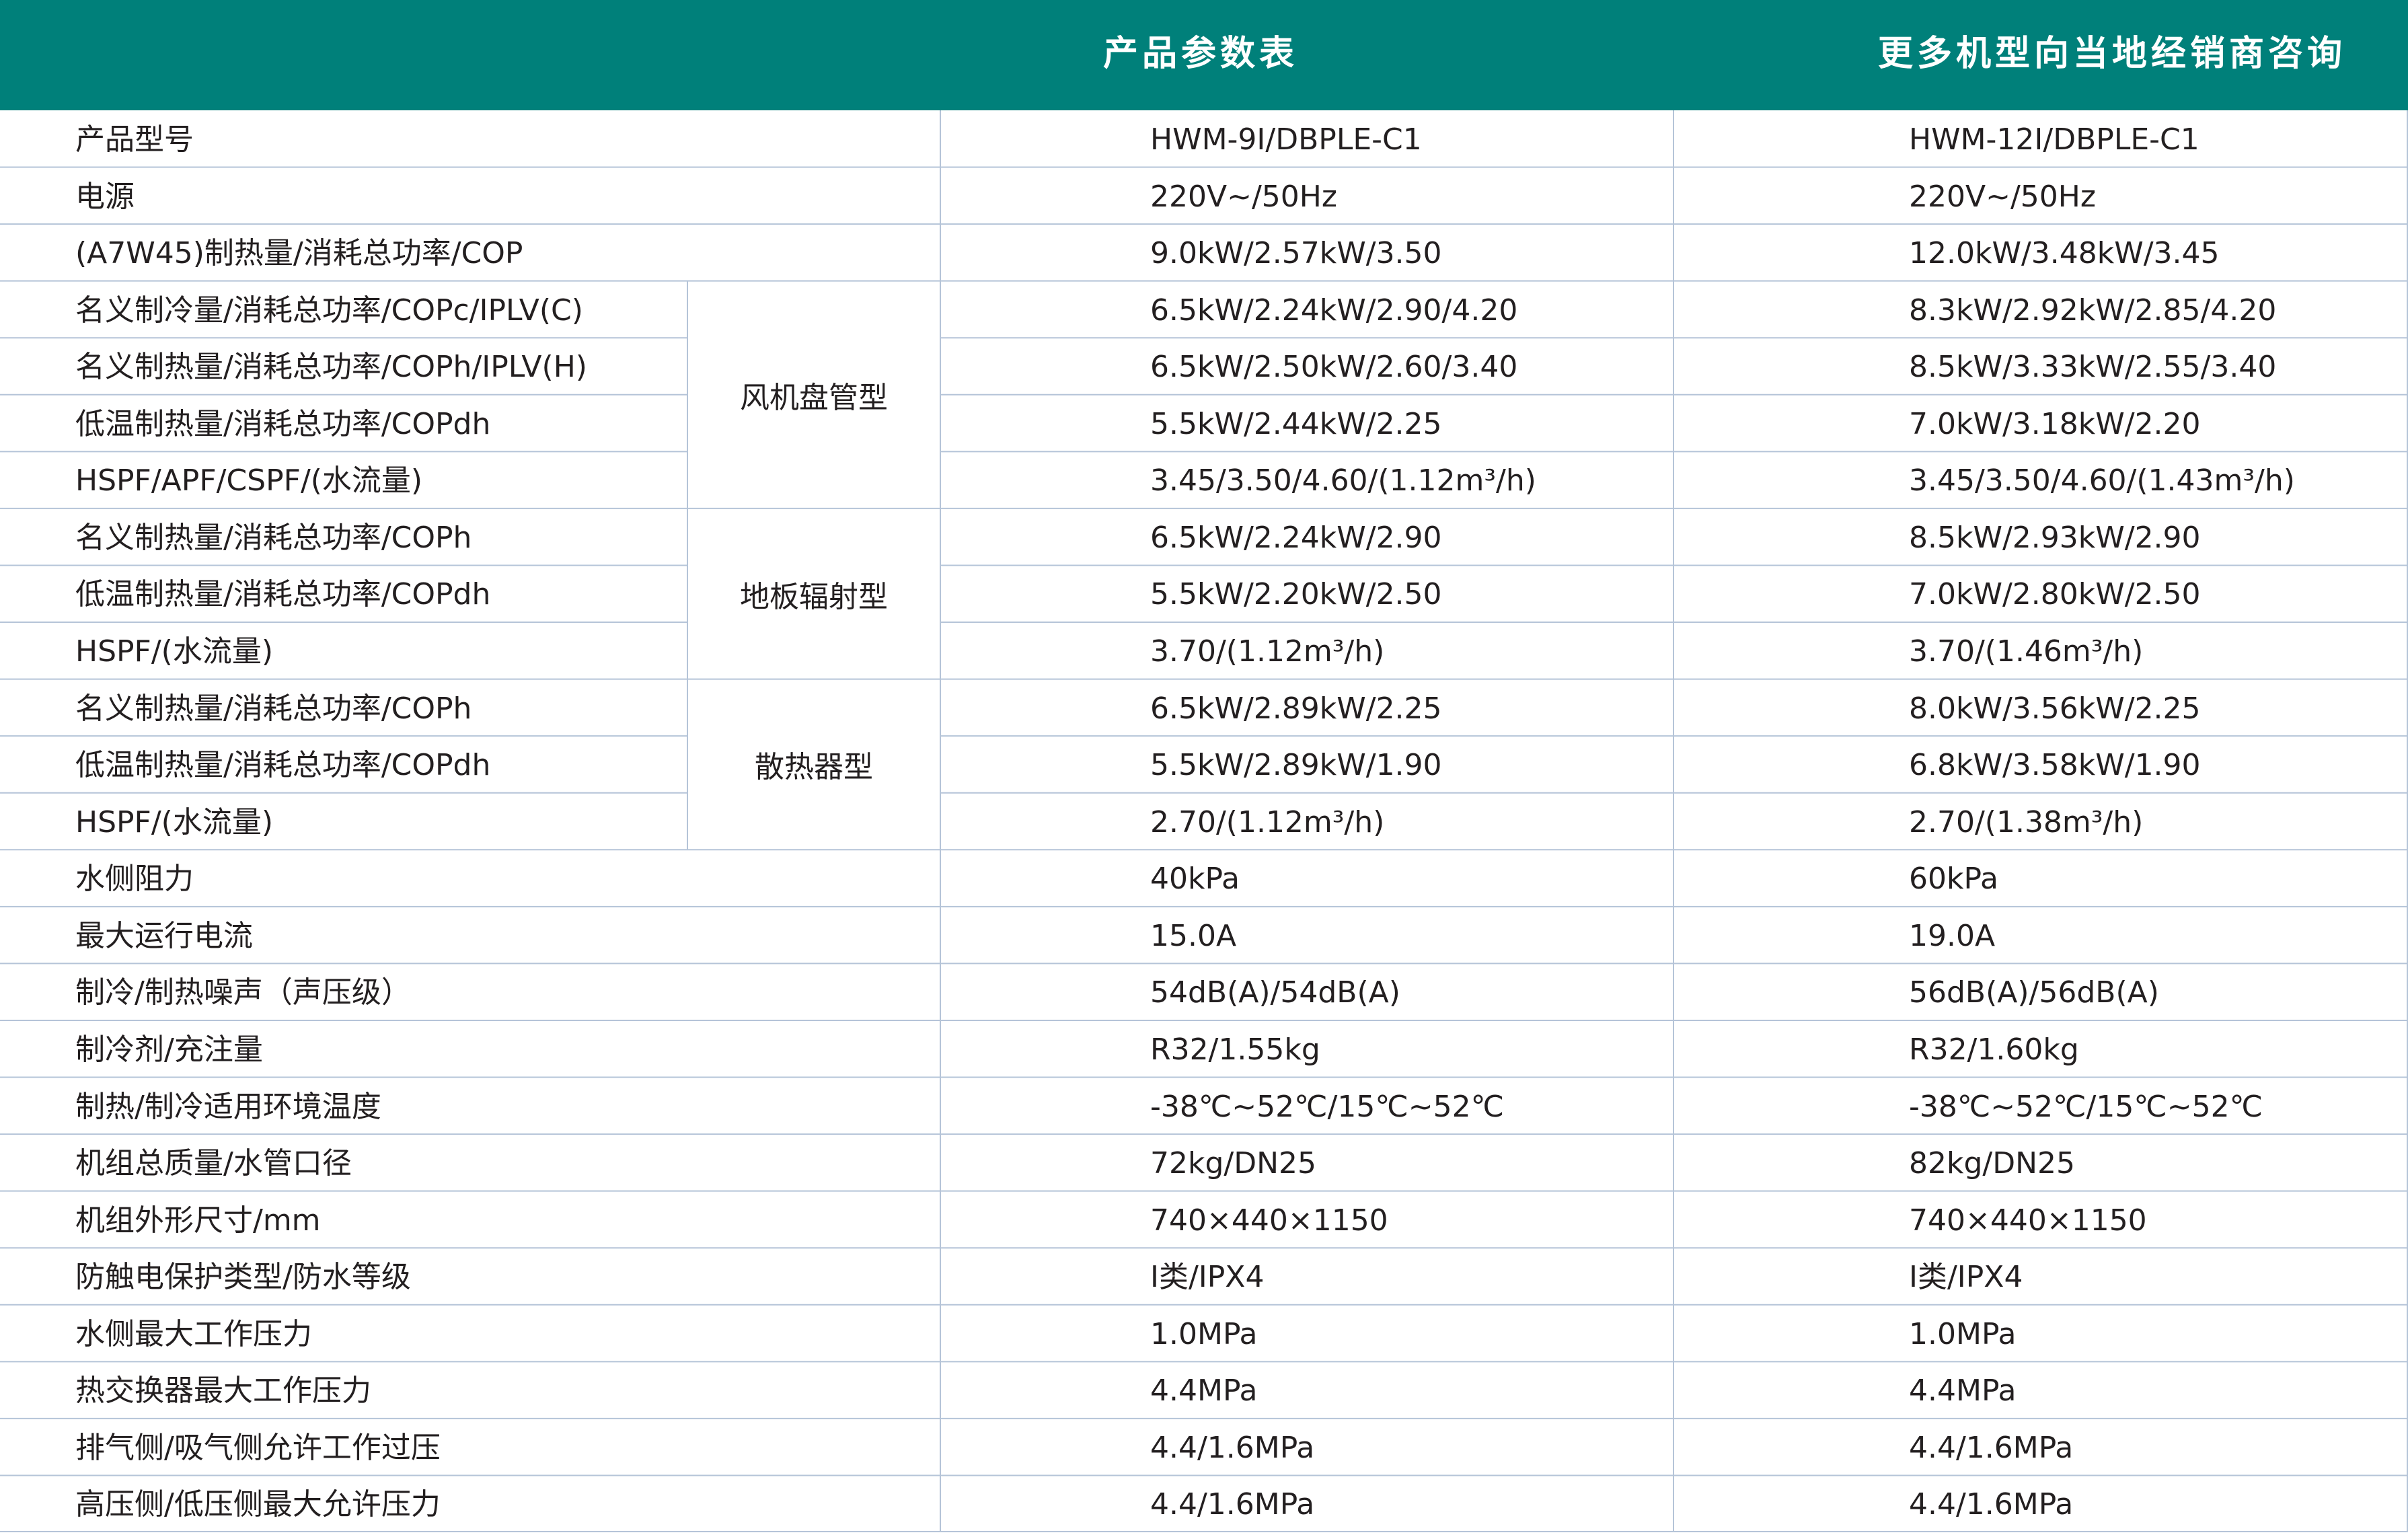  Describe the element at coordinates (2026, 821) in the screenshot. I see `value-hwm-12: 2.70/(1.38m³/h)` at that location.